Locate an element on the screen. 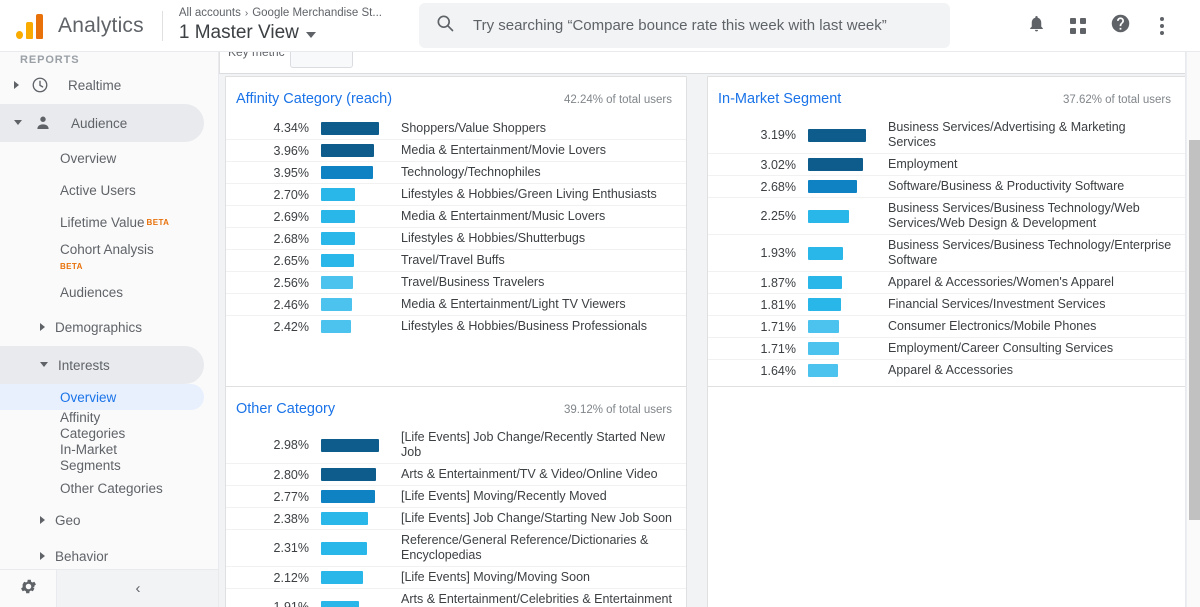 The width and height of the screenshot is (1200, 607). header-divider is located at coordinates (162, 25).